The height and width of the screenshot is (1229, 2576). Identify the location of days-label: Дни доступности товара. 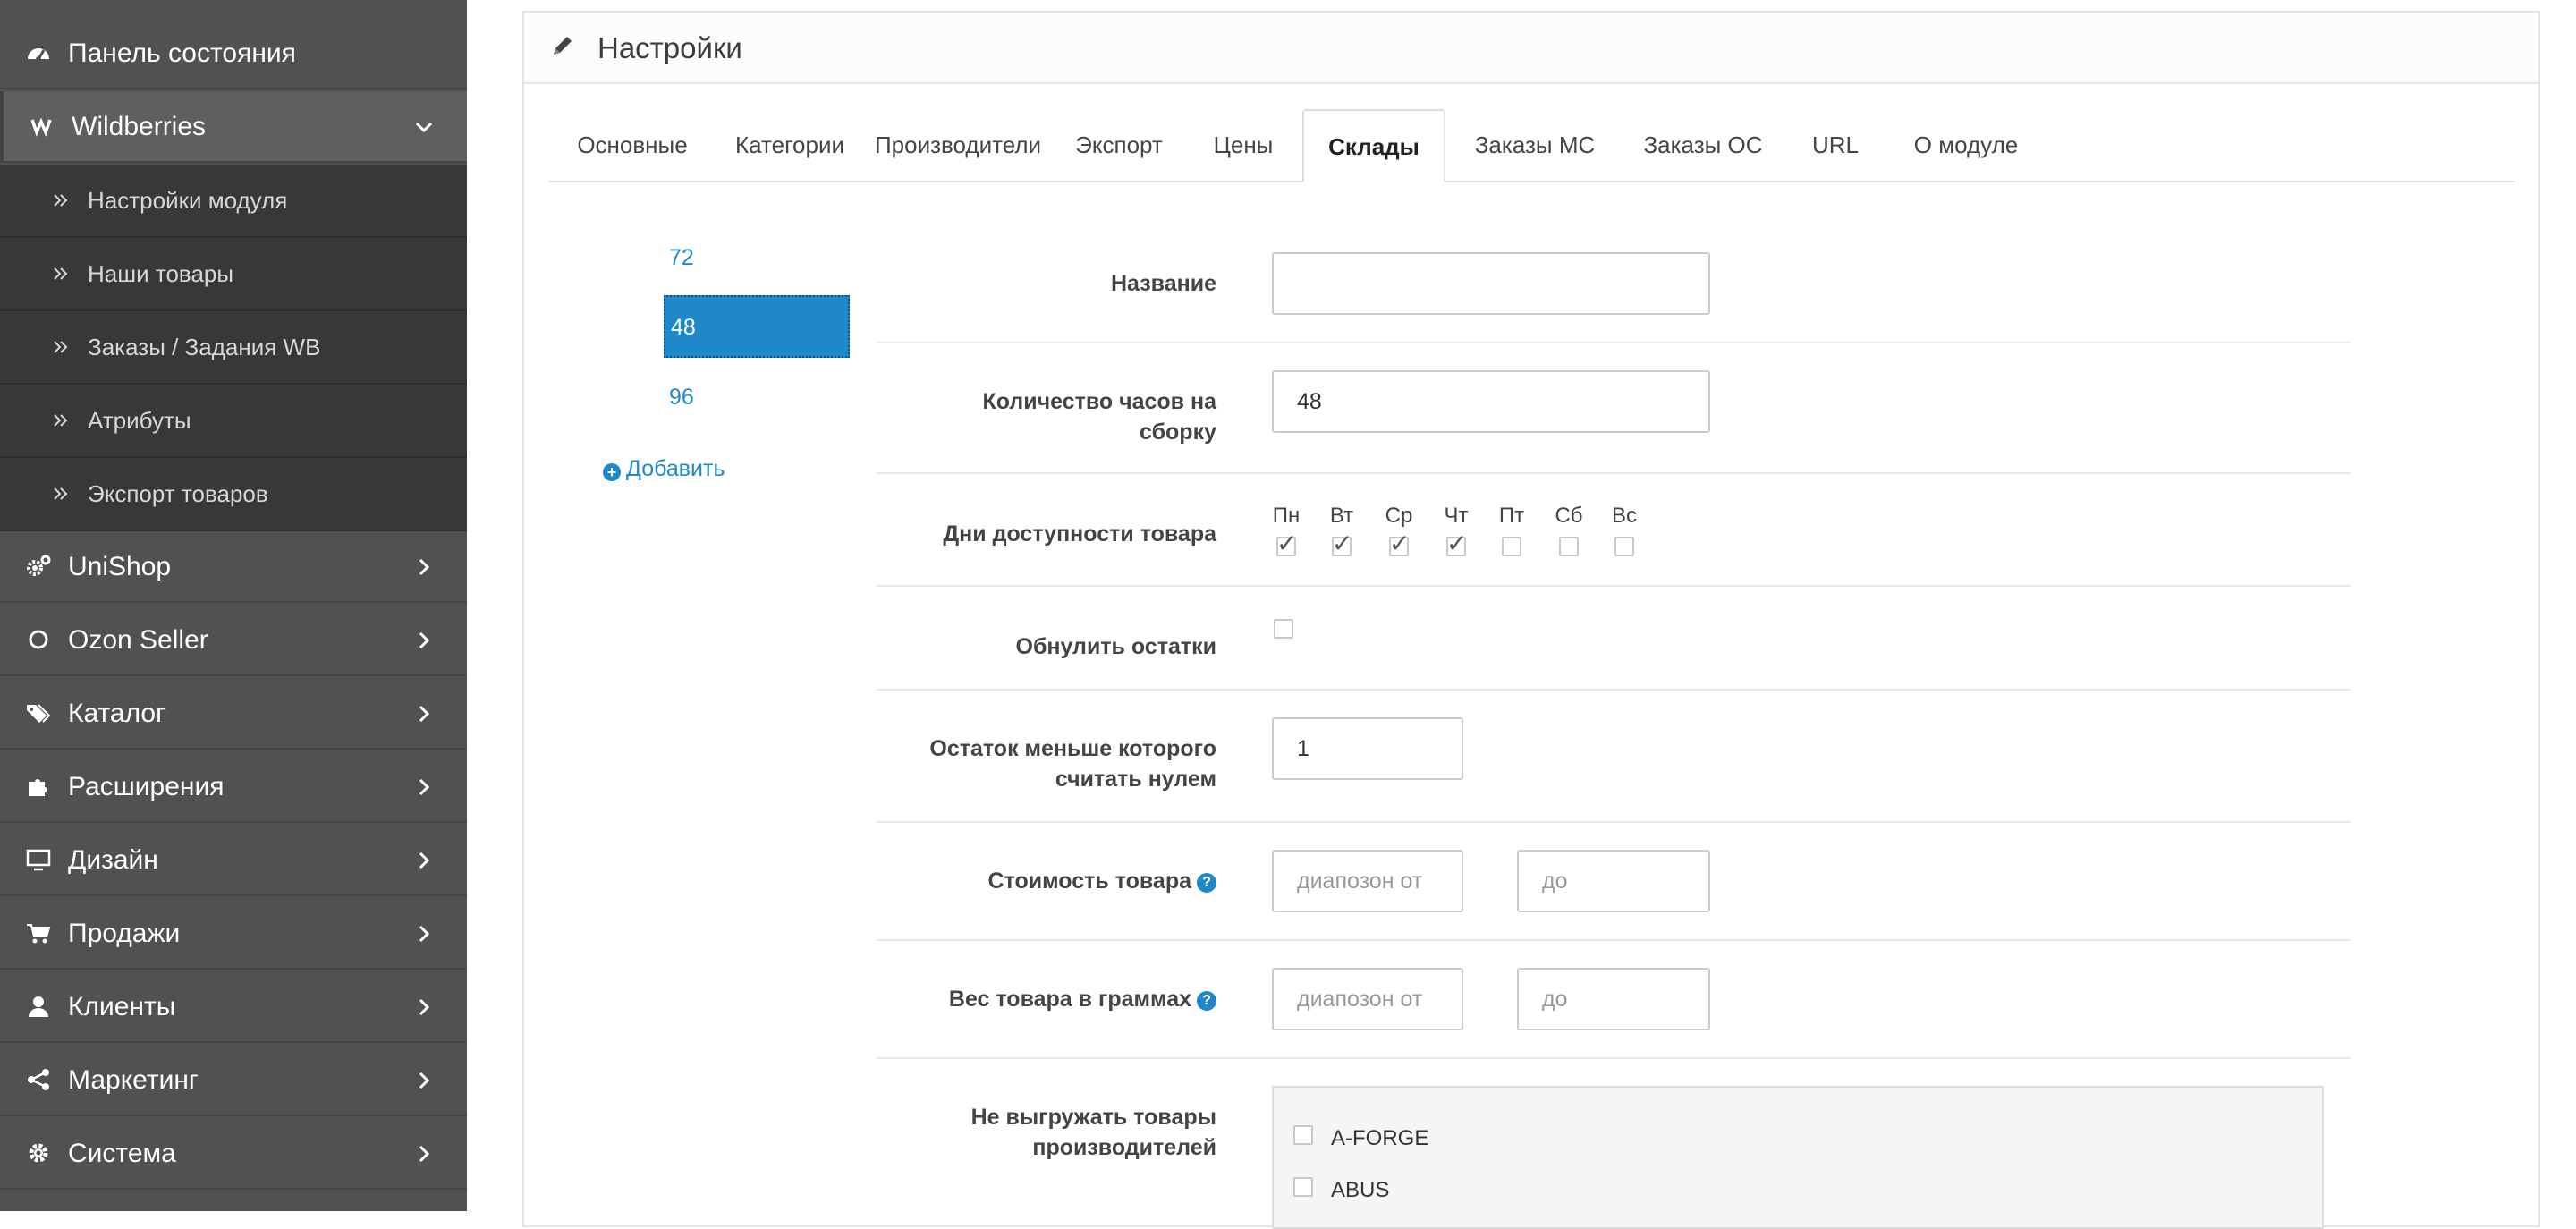
(1079, 534).